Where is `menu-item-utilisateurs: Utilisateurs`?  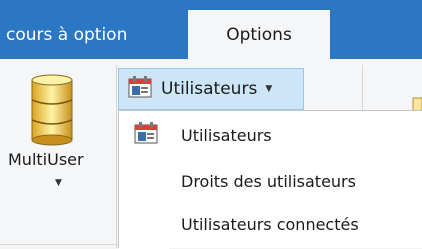 menu-item-utilisateurs: Utilisateurs is located at coordinates (270, 135).